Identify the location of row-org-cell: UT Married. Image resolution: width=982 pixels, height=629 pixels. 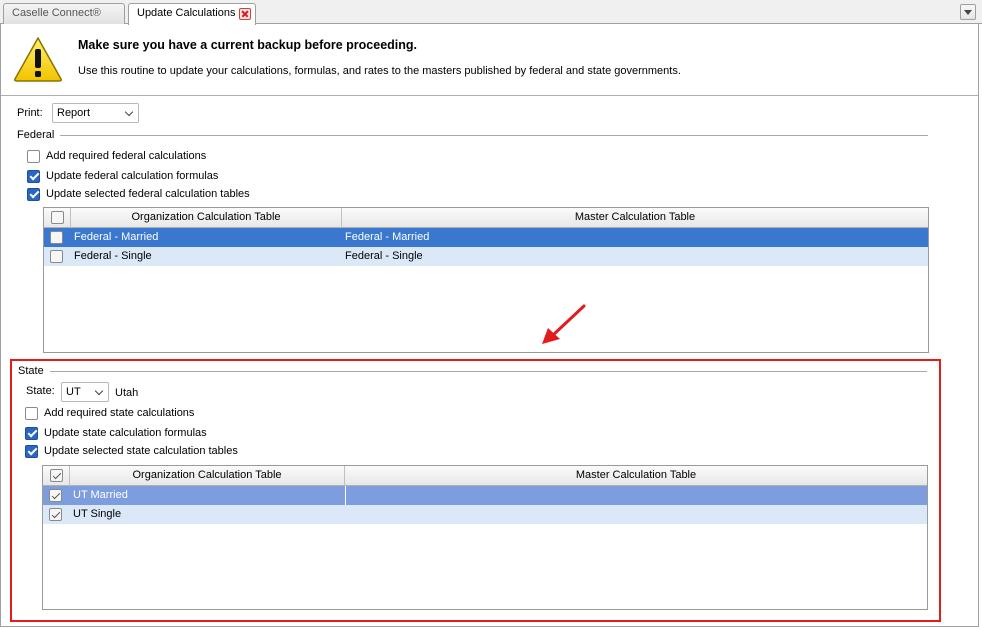
(100, 495).